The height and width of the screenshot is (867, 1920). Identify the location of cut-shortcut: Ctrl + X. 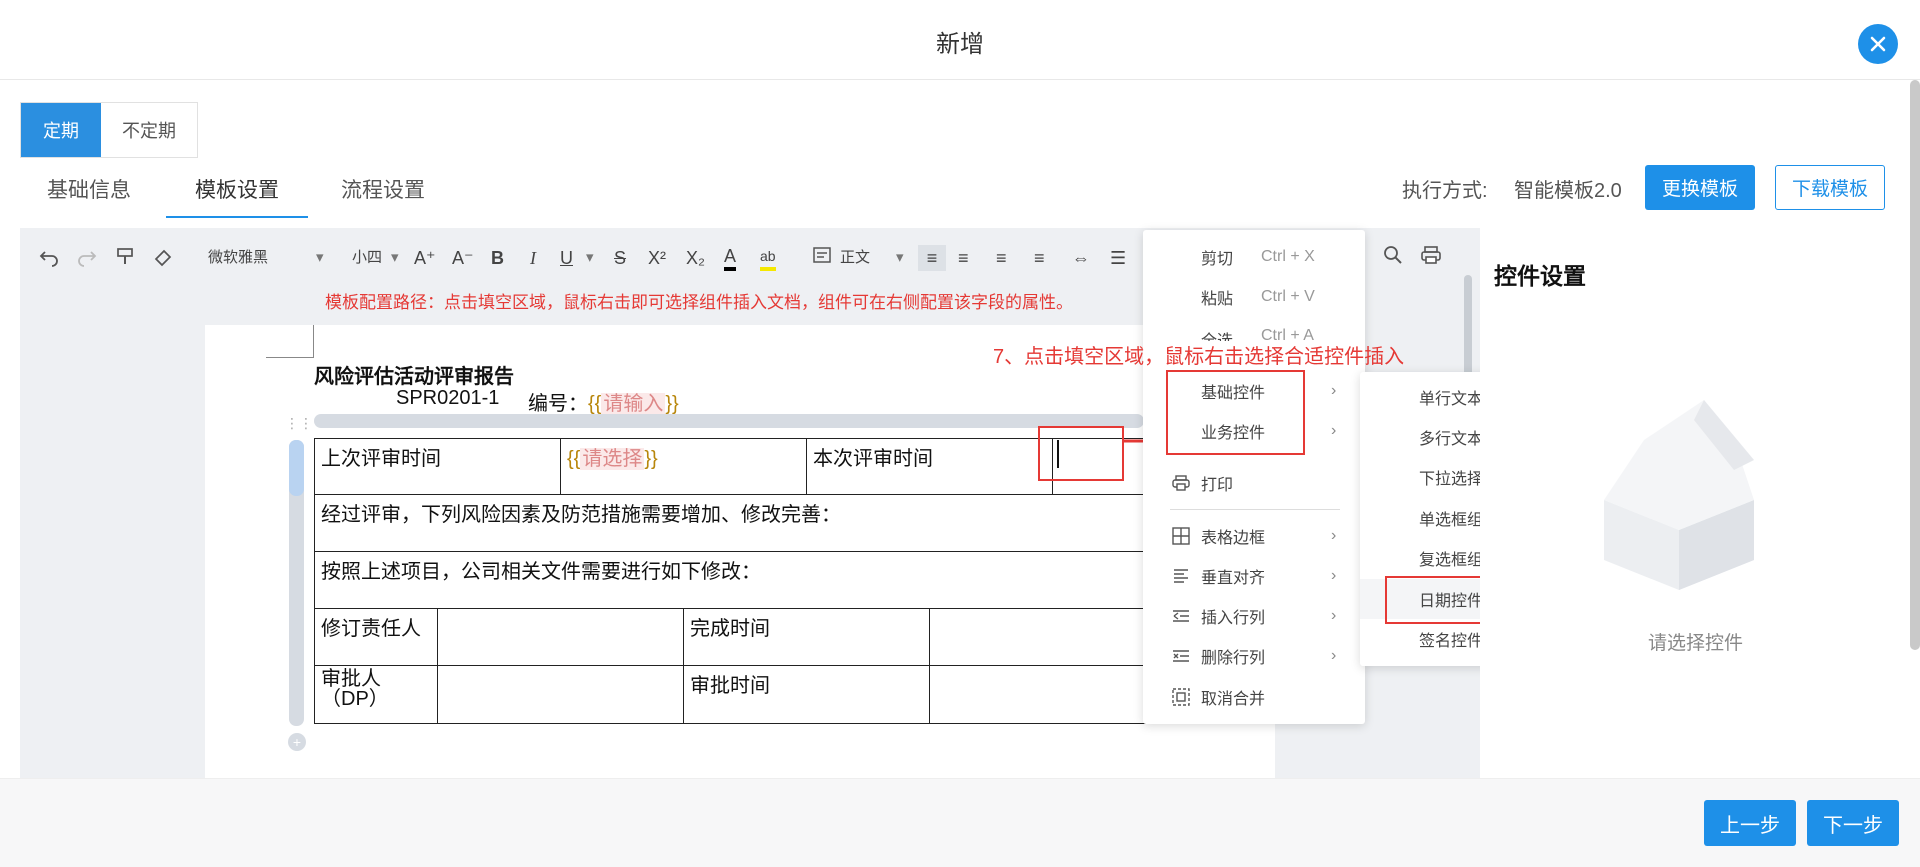
(1288, 256).